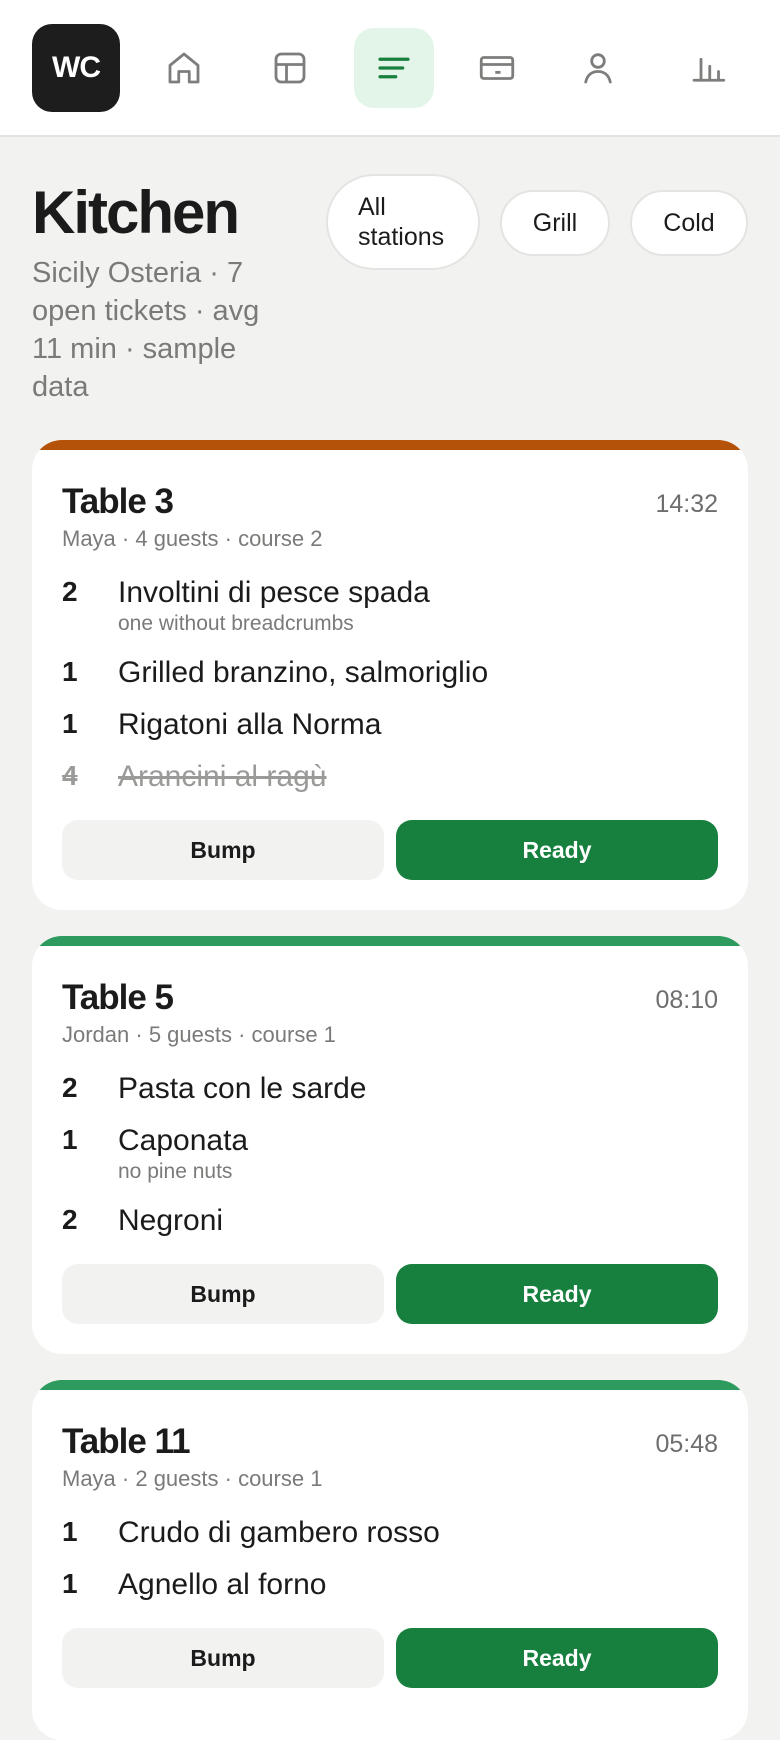 The image size is (780, 1740). I want to click on bar-chart-icon, so click(709, 69).